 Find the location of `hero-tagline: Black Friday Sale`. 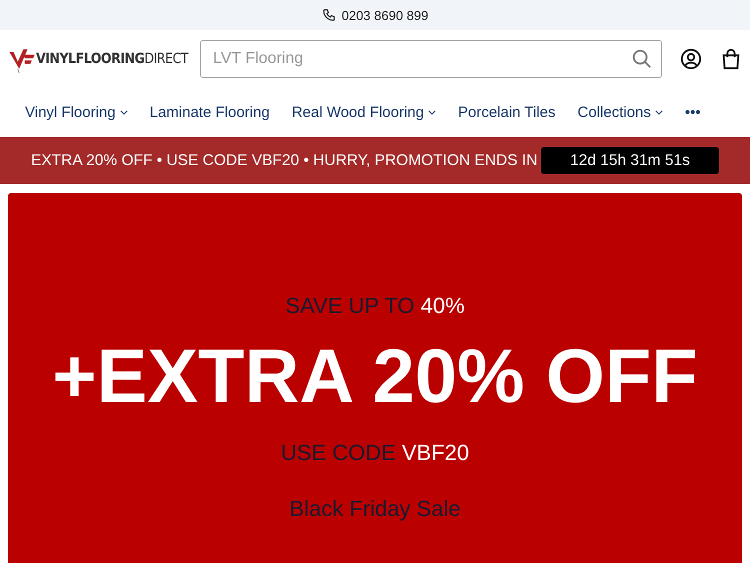

hero-tagline: Black Friday Sale is located at coordinates (375, 509).